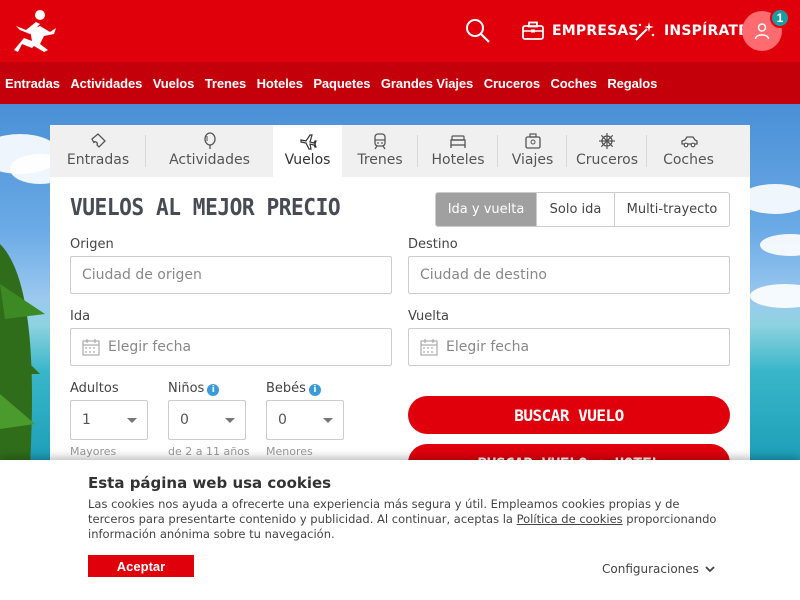 This screenshot has height=600, width=800. I want to click on cookie-title: Esta página web usa cookies, so click(210, 483).